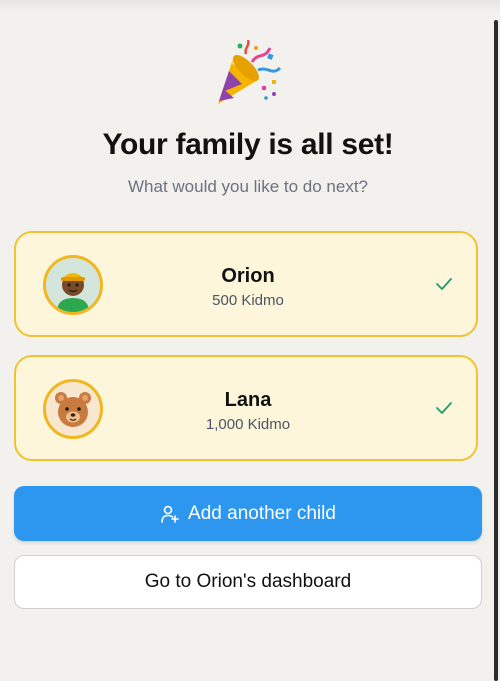 The image size is (500, 681). I want to click on add-user-icon, so click(170, 514).